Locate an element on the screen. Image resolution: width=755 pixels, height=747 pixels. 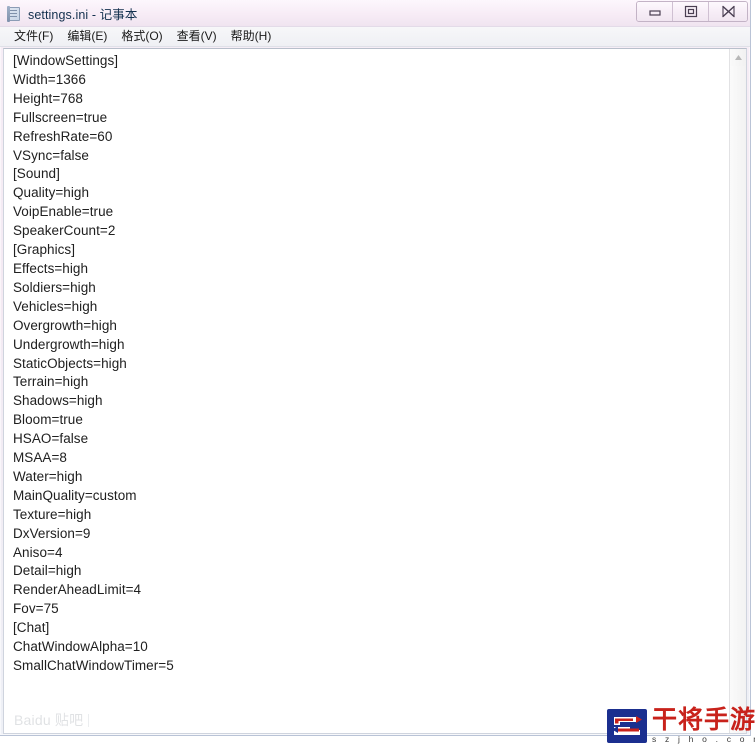
window-title: settings.ini - 记事本 is located at coordinates (83, 14).